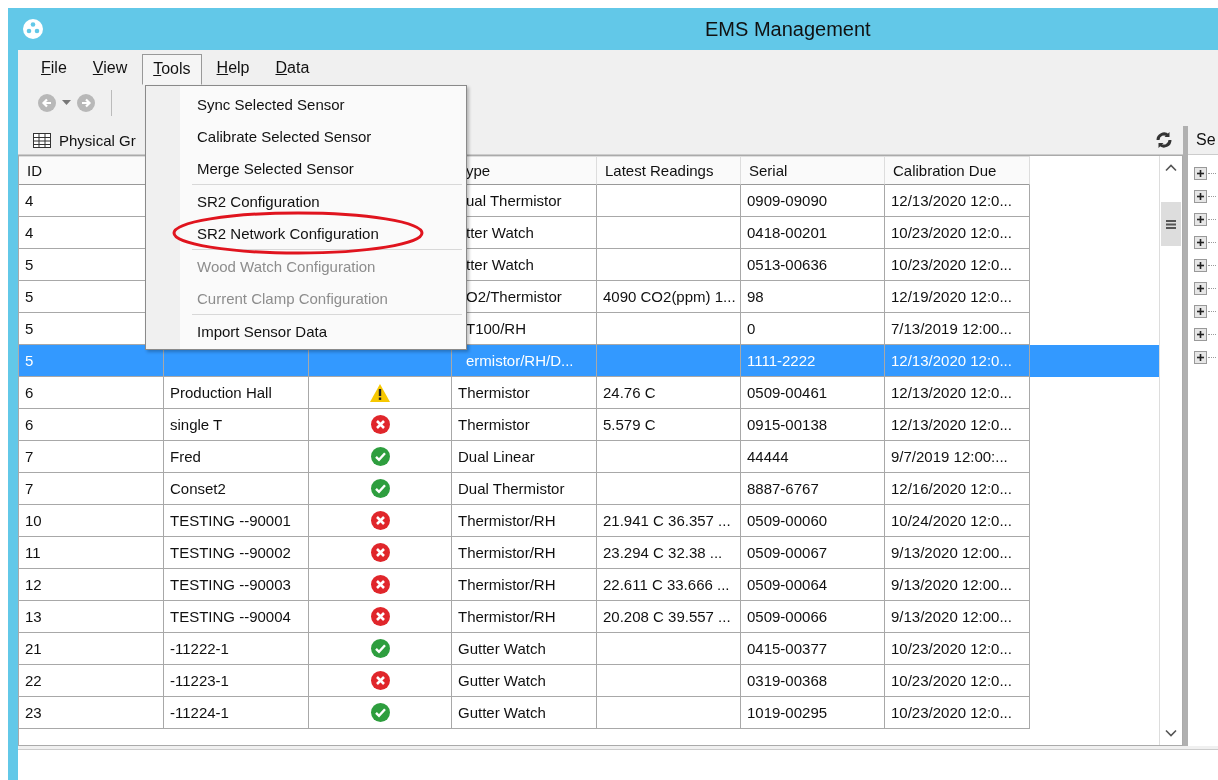  What do you see at coordinates (788, 29) in the screenshot?
I see `window-title: EMS Management` at bounding box center [788, 29].